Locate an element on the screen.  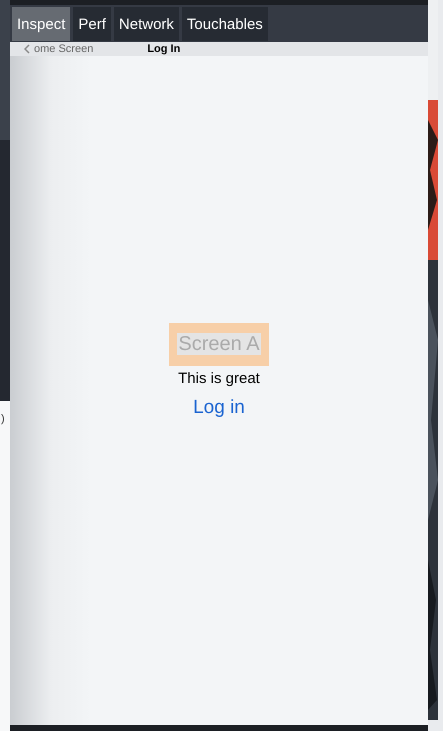
nav-title: Log In is located at coordinates (163, 49).